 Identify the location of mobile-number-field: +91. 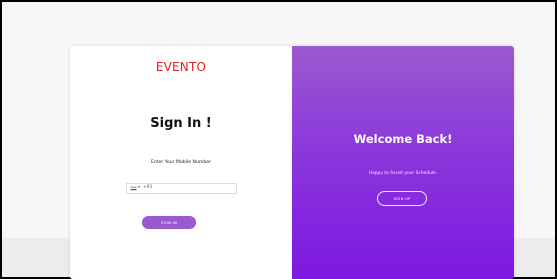
(181, 188).